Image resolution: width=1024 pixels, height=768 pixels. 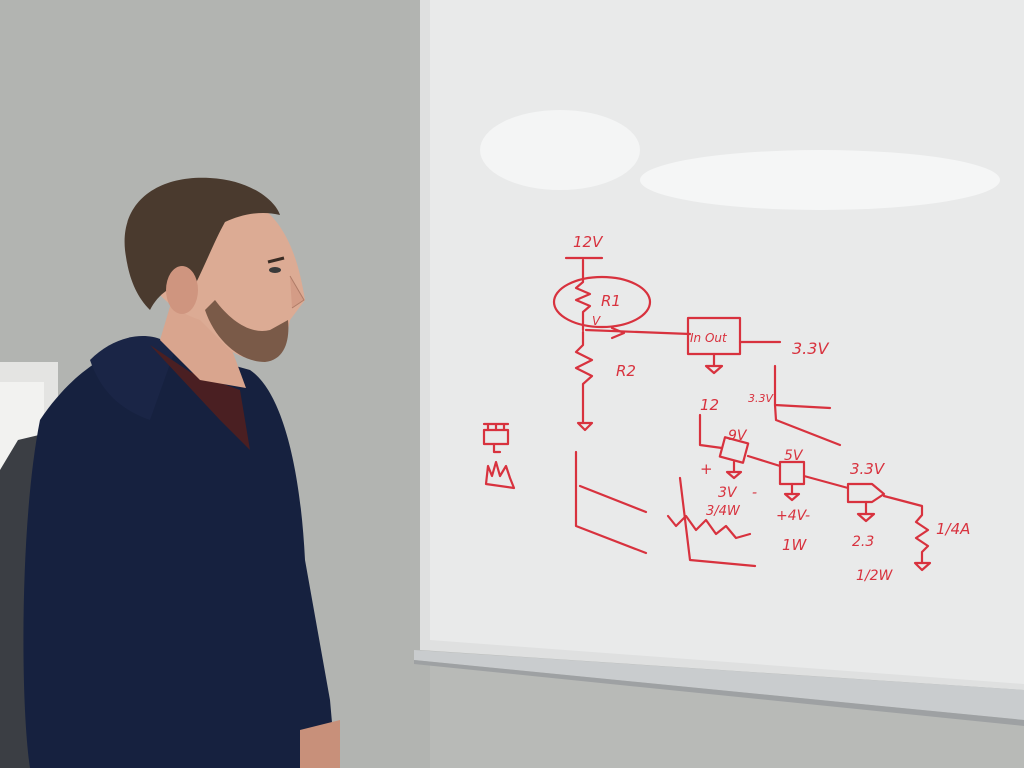 What do you see at coordinates (723, 511) in the screenshot?
I see `label-3-4w: 3/4W` at bounding box center [723, 511].